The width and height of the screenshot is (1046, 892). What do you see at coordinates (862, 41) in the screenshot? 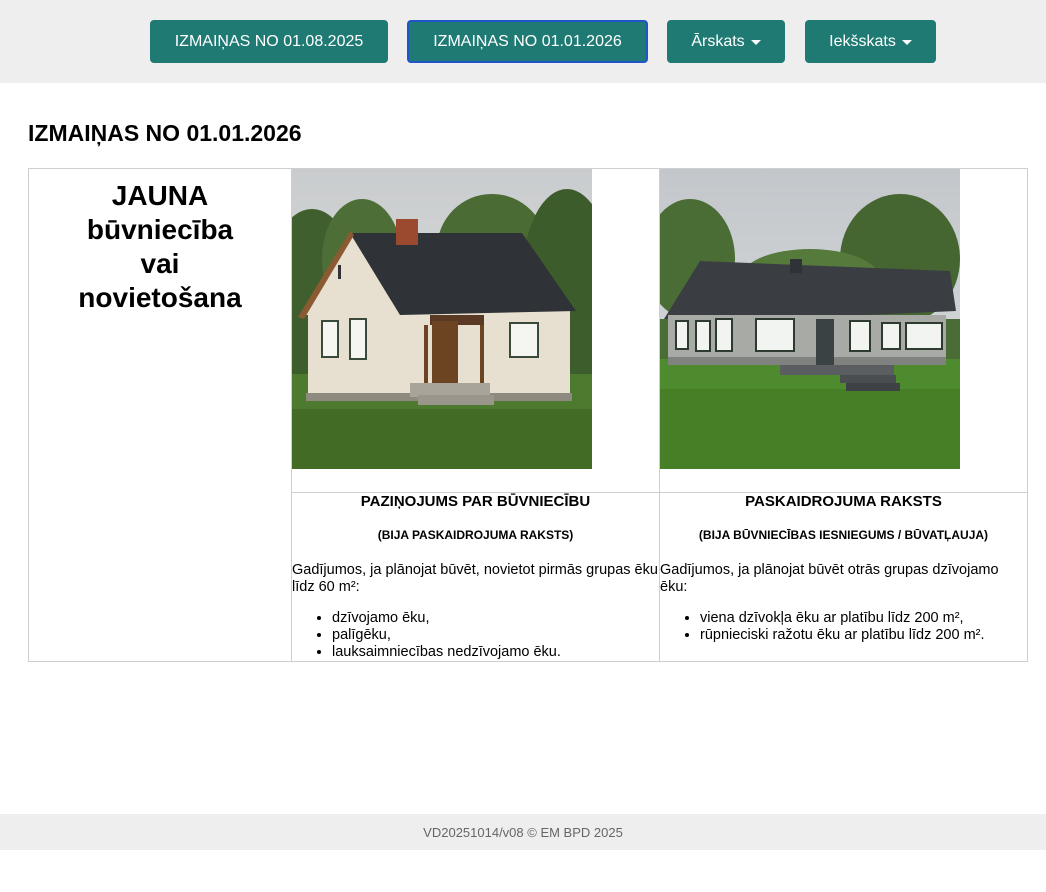
I see `interior-view-label: Iekšskats` at bounding box center [862, 41].